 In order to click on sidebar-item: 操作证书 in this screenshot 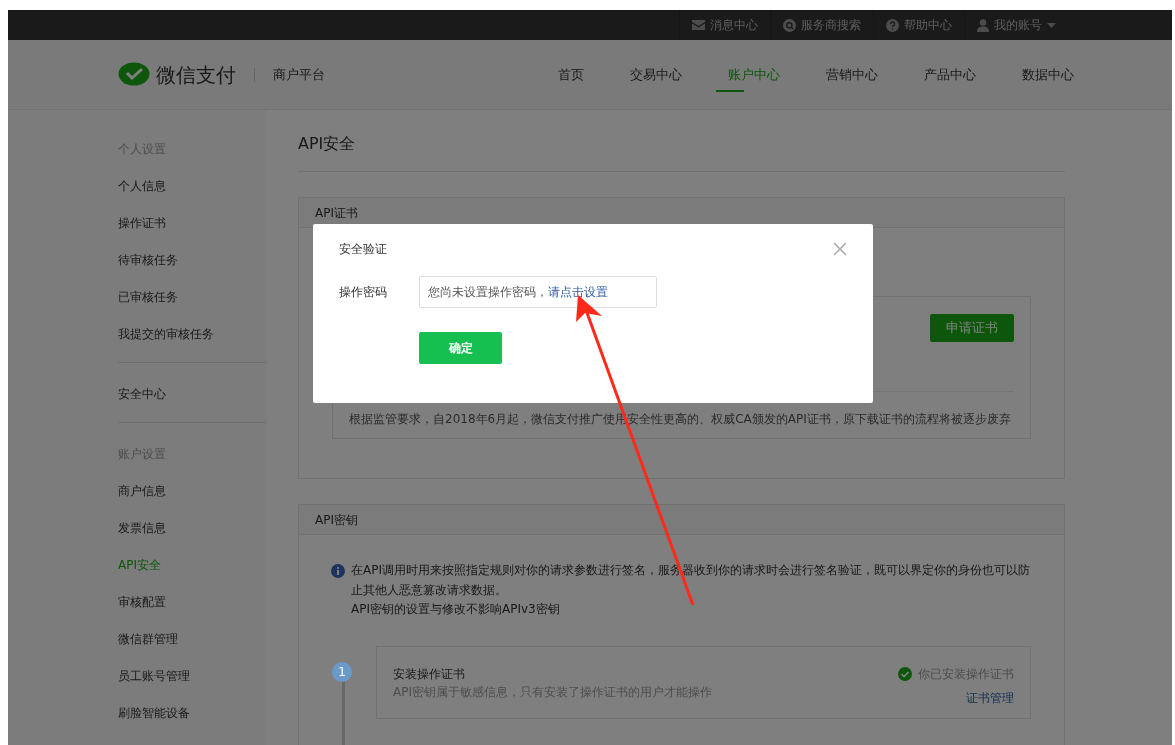, I will do `click(192, 222)`.